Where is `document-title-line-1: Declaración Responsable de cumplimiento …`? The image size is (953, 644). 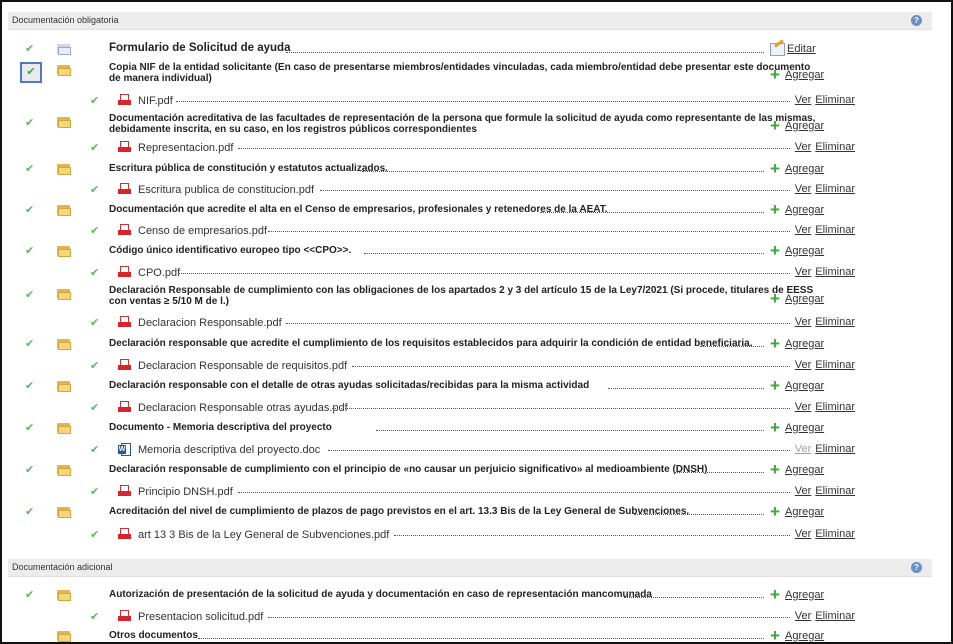 document-title-line-1: Declaración Responsable de cumplimiento … is located at coordinates (461, 290).